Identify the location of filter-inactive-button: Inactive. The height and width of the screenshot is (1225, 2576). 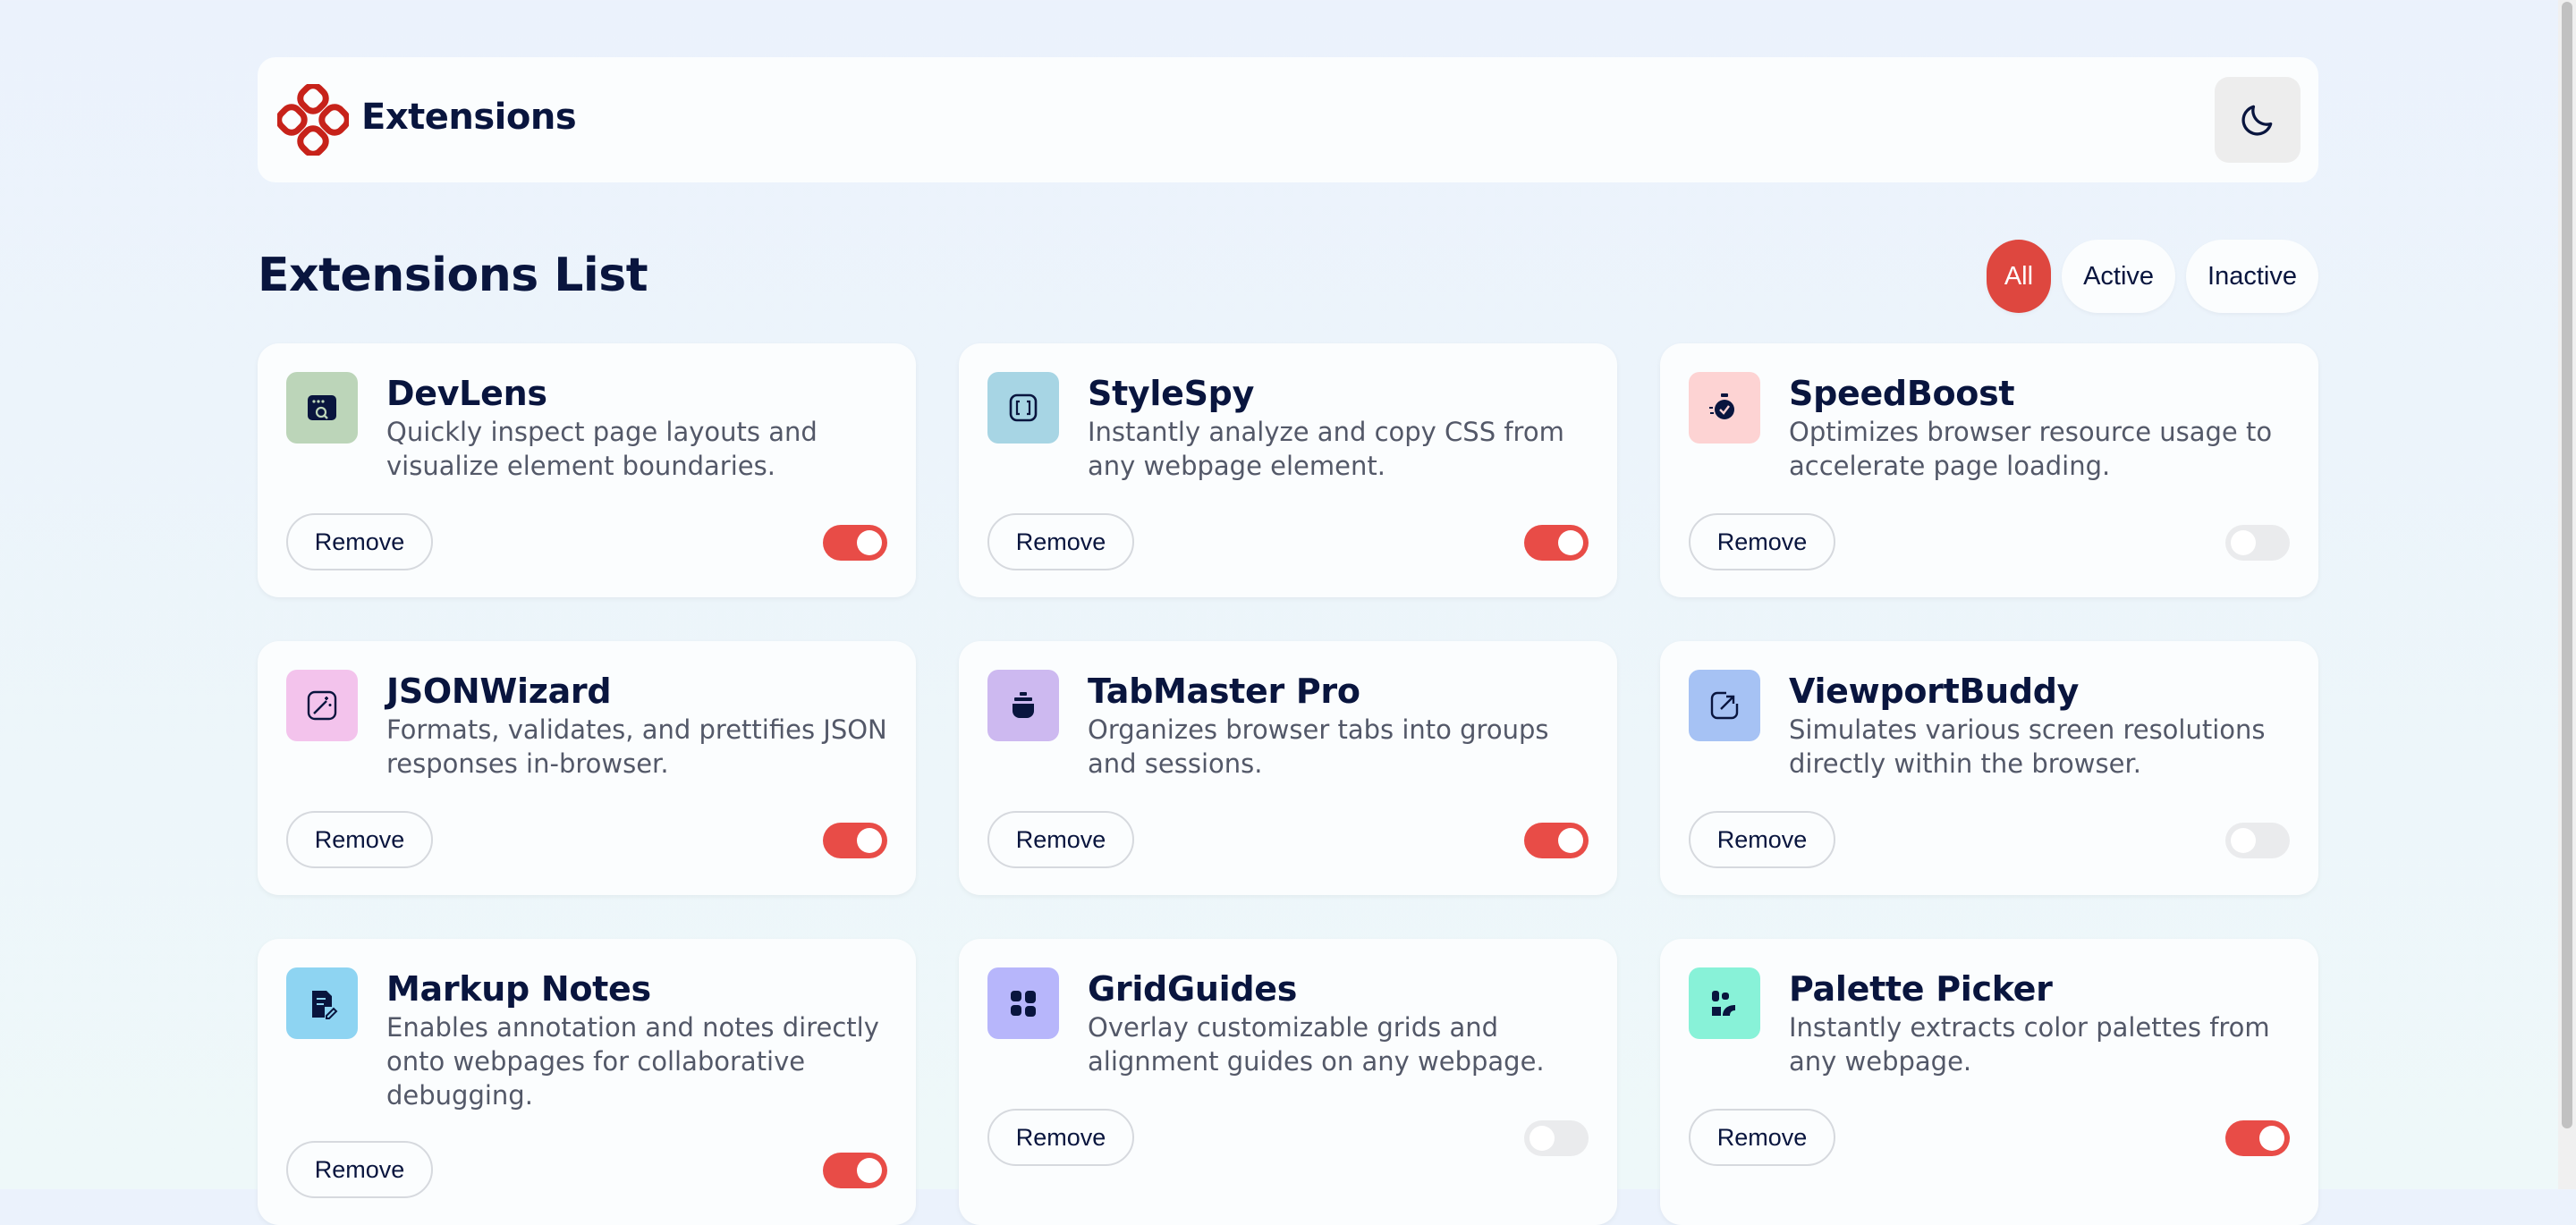
(2252, 276).